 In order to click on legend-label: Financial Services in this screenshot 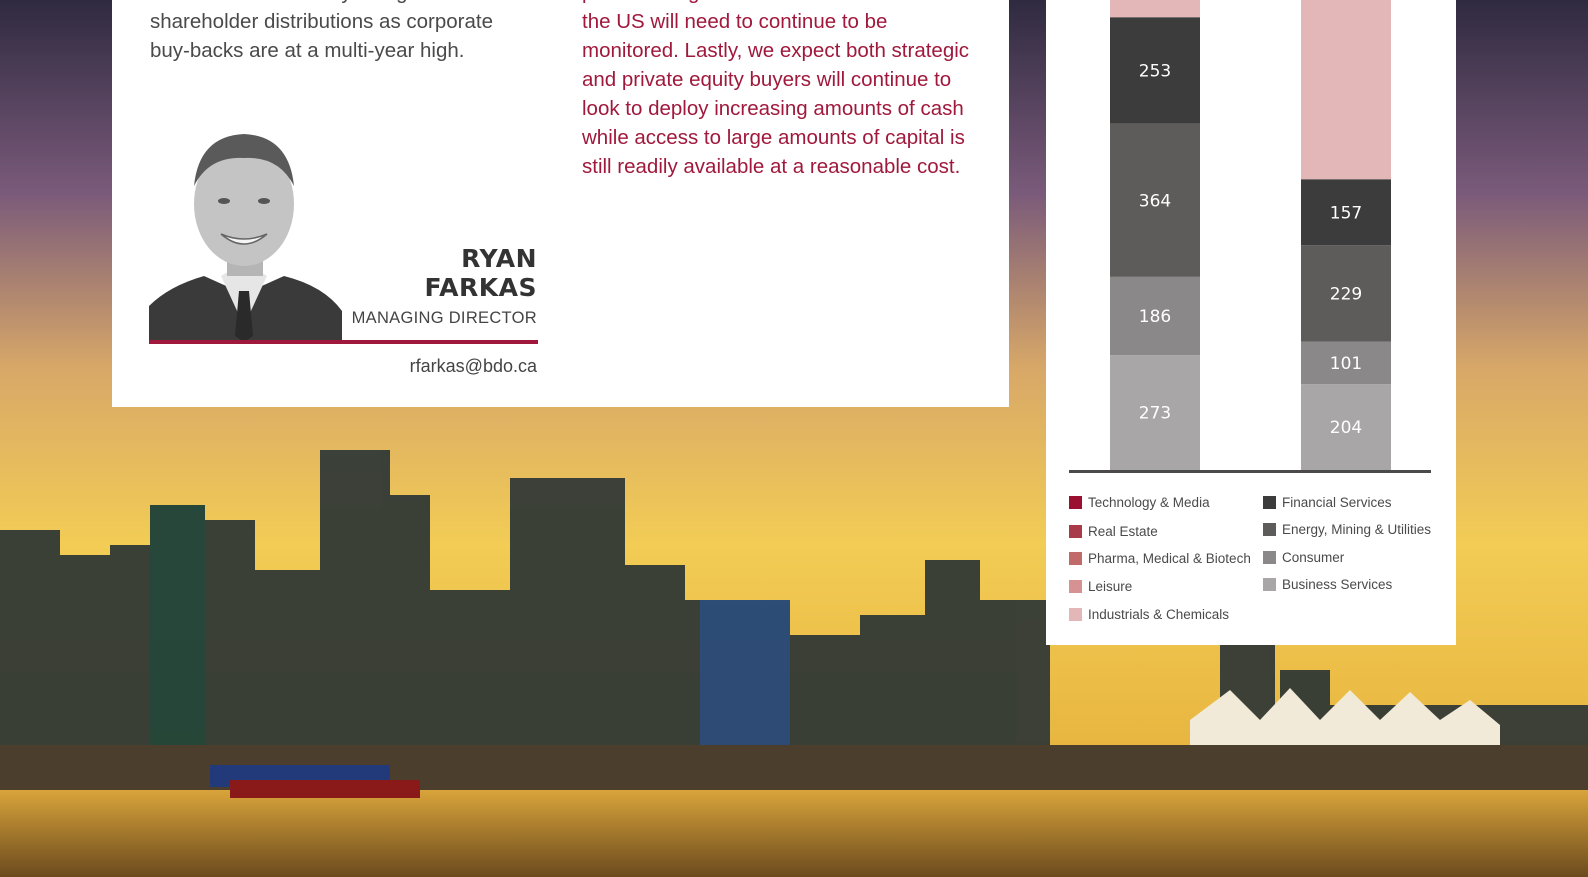, I will do `click(1337, 502)`.